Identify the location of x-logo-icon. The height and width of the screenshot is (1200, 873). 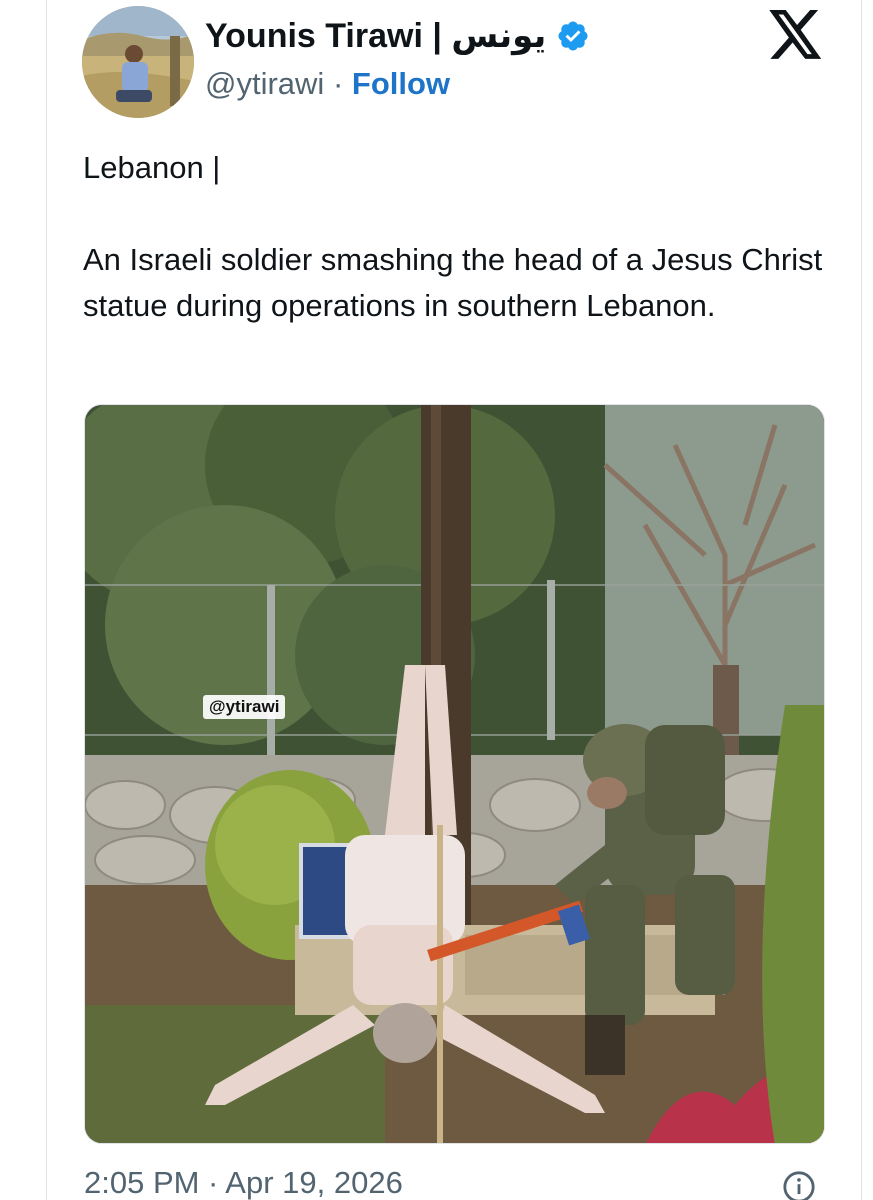
(796, 35).